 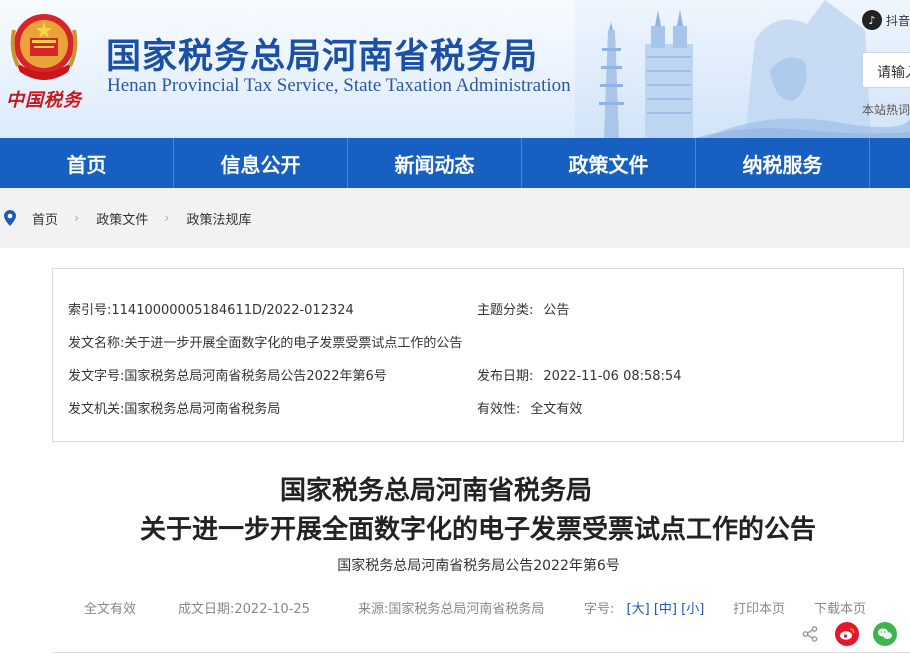 What do you see at coordinates (692, 609) in the screenshot?
I see `font-size-small-button: [小]` at bounding box center [692, 609].